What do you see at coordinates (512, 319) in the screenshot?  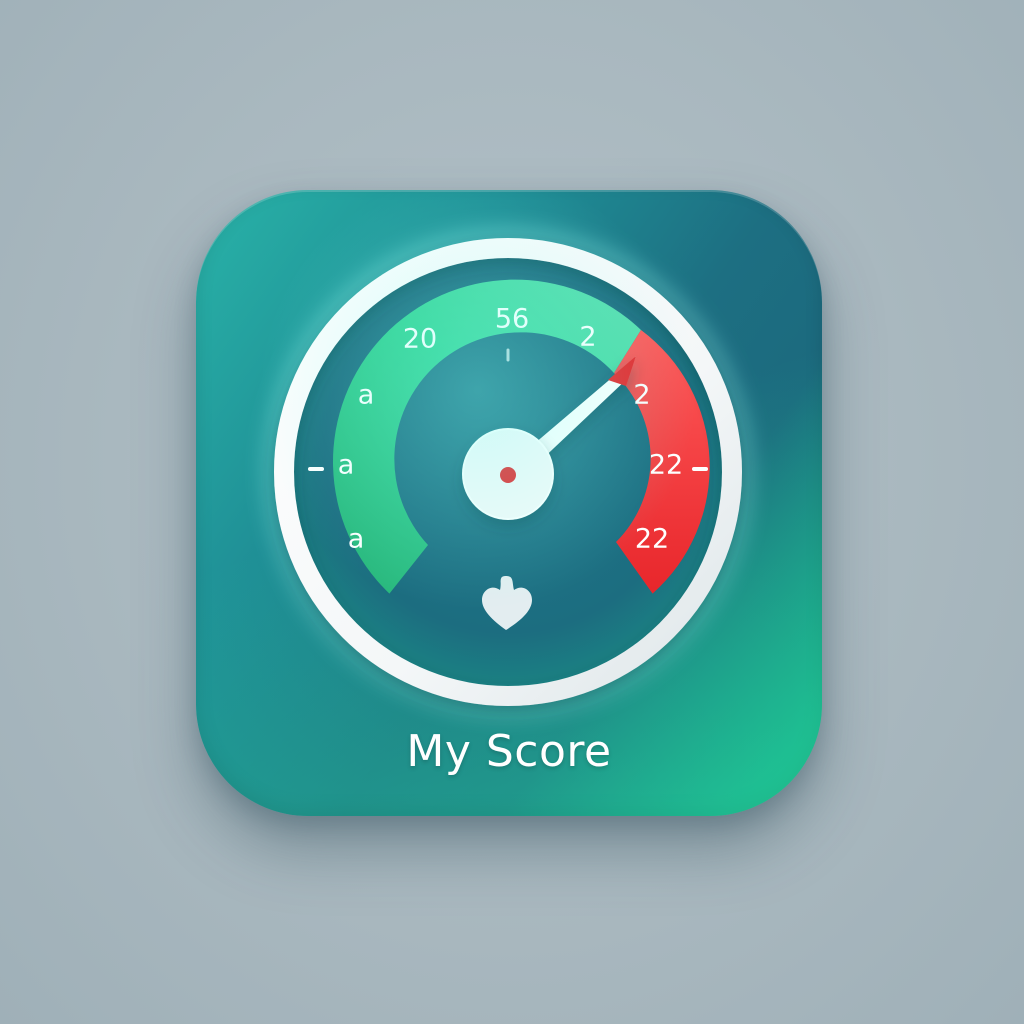 I see `gauge-scale-label: 56` at bounding box center [512, 319].